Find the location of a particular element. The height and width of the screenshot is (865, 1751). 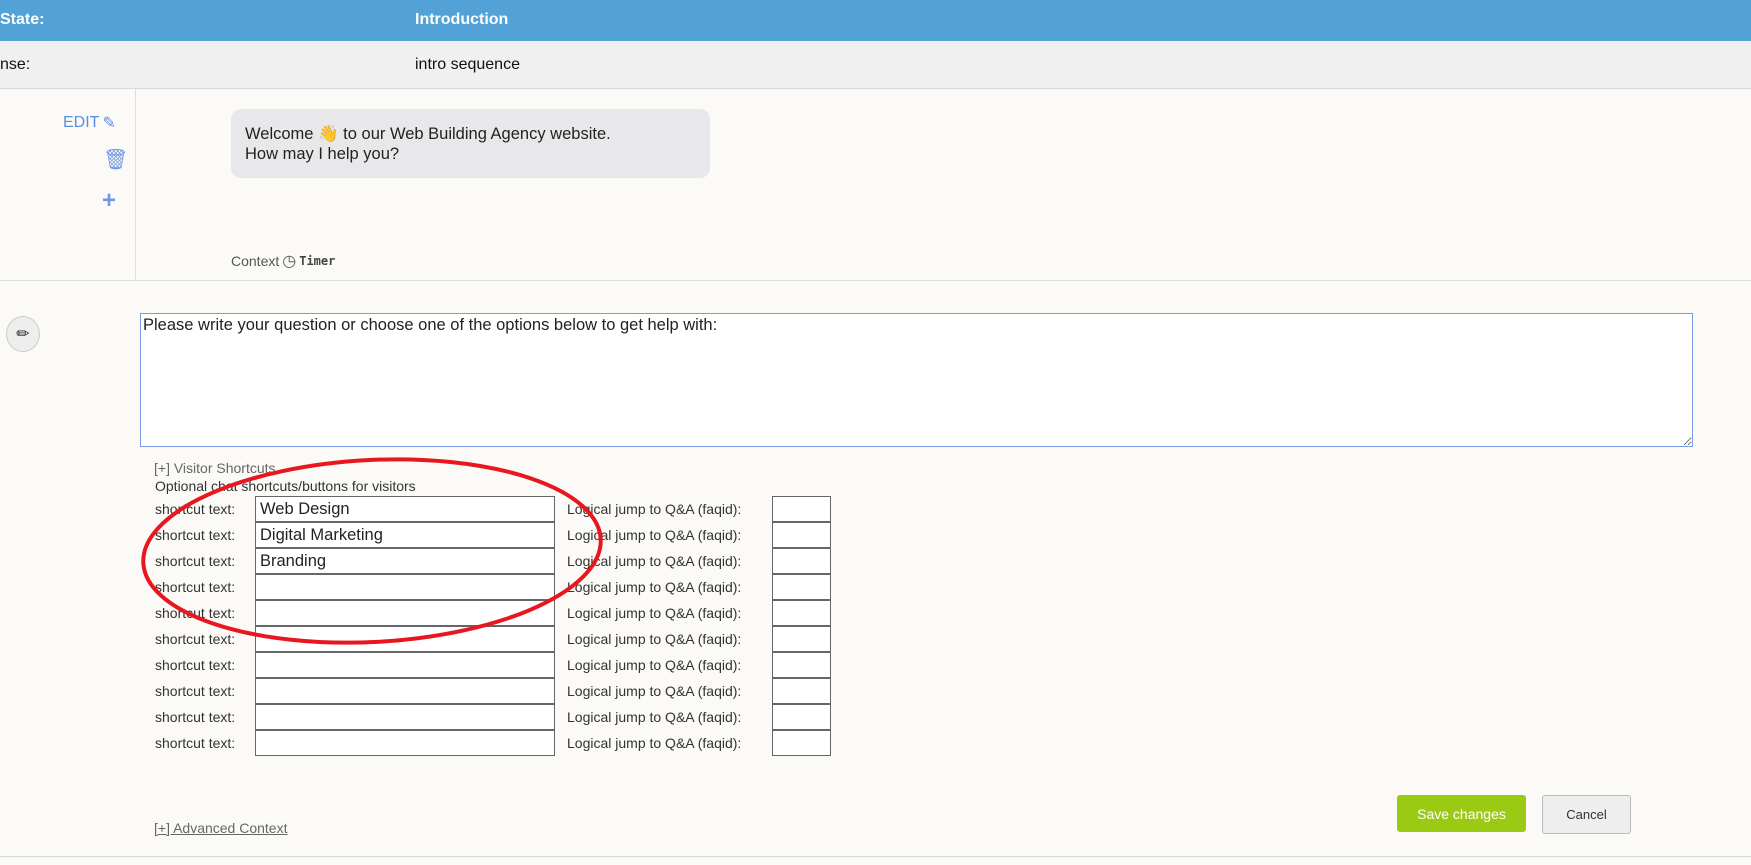

divider is located at coordinates (875, 856).